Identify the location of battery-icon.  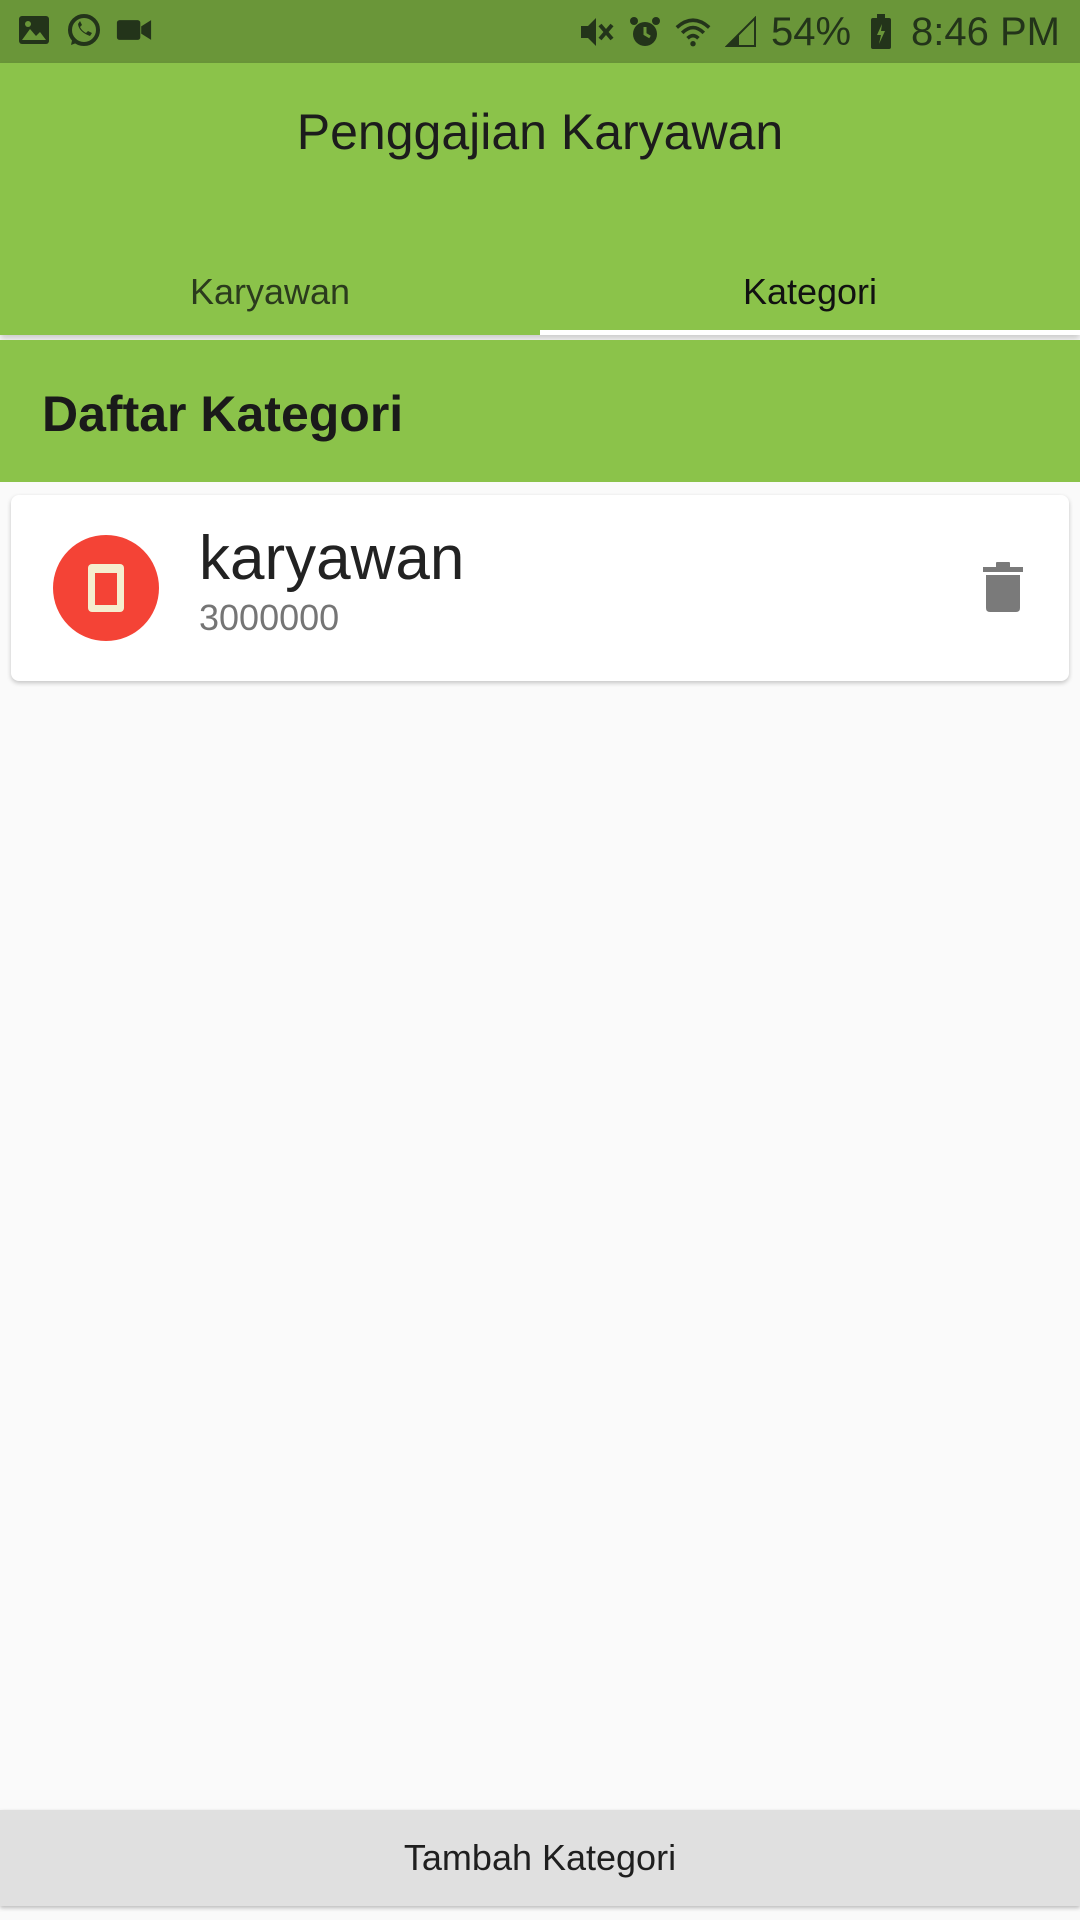
(881, 32).